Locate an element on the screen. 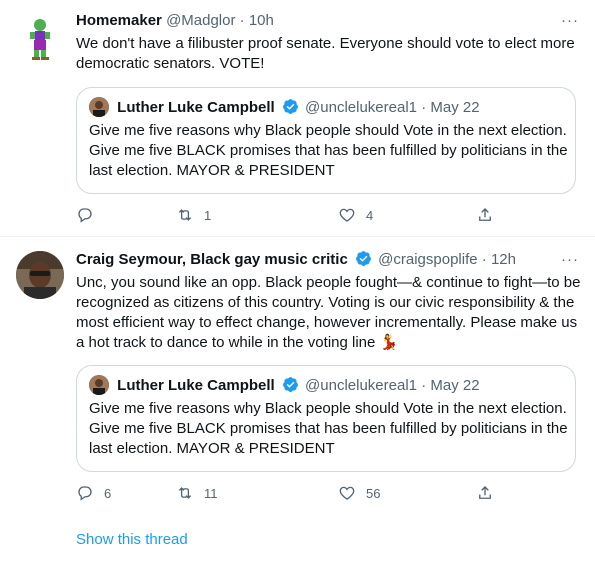 Image resolution: width=595 pixels, height=566 pixels. retweet-button: 1 is located at coordinates (193, 215).